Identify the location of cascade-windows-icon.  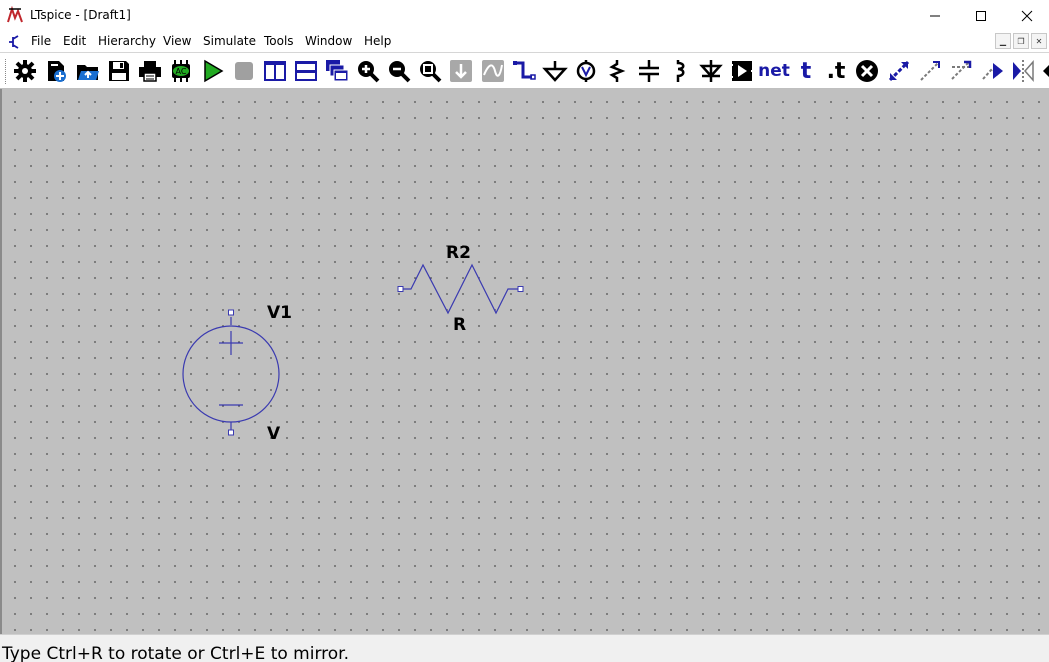
(337, 71).